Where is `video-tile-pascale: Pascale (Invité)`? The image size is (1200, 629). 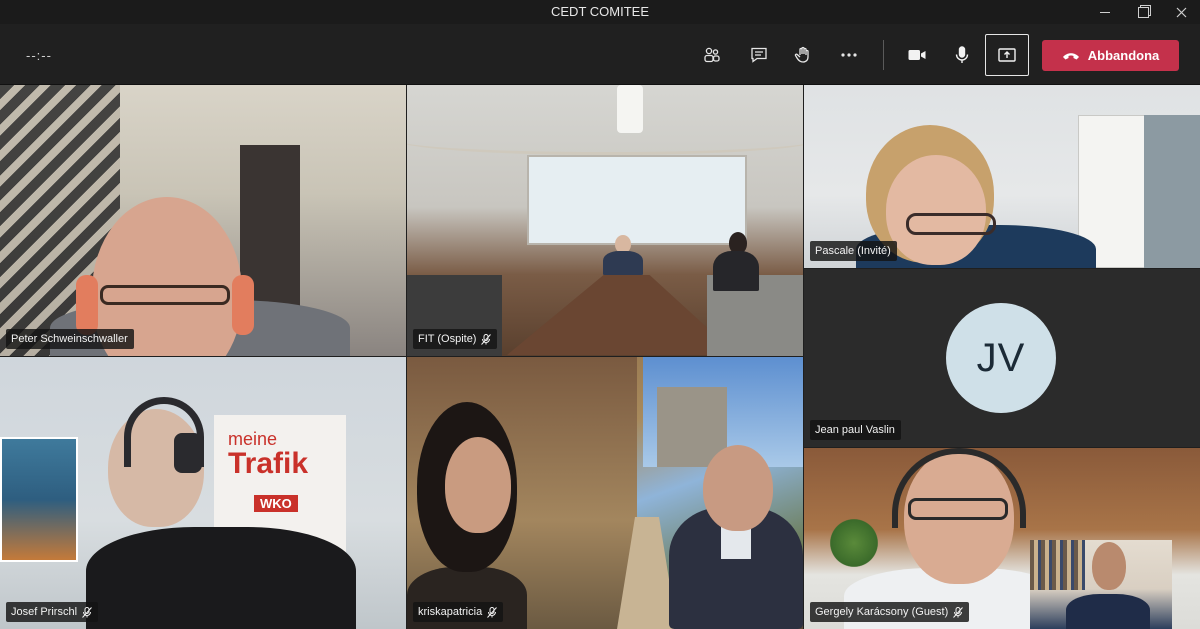
video-tile-pascale: Pascale (Invité) is located at coordinates (1002, 176).